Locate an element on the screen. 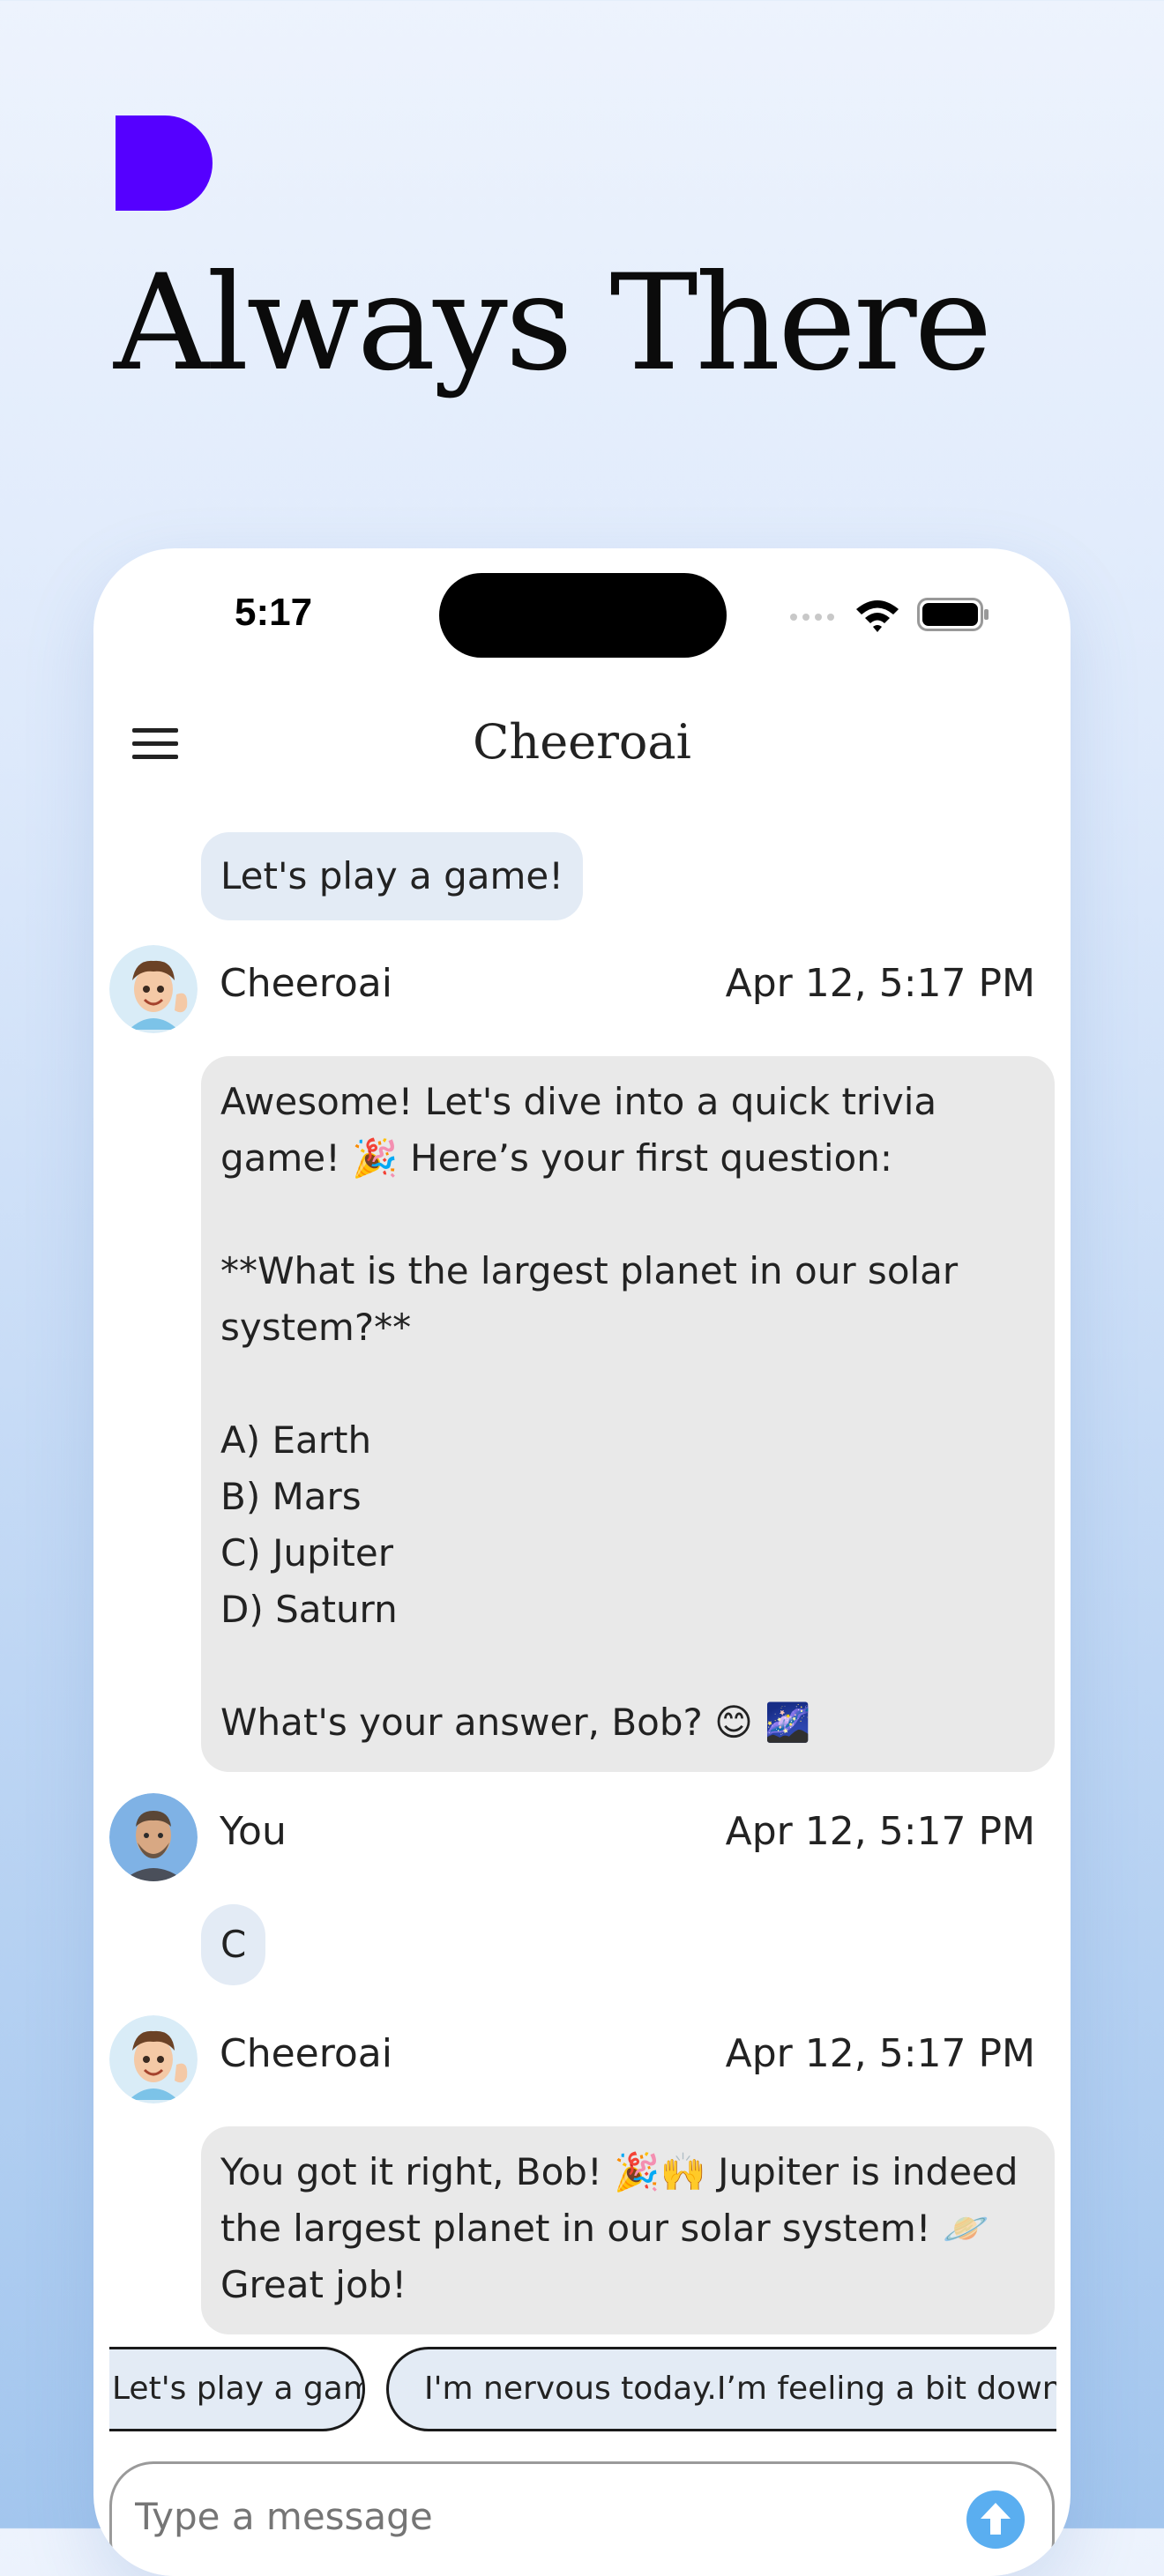  send-button is located at coordinates (995, 2520).